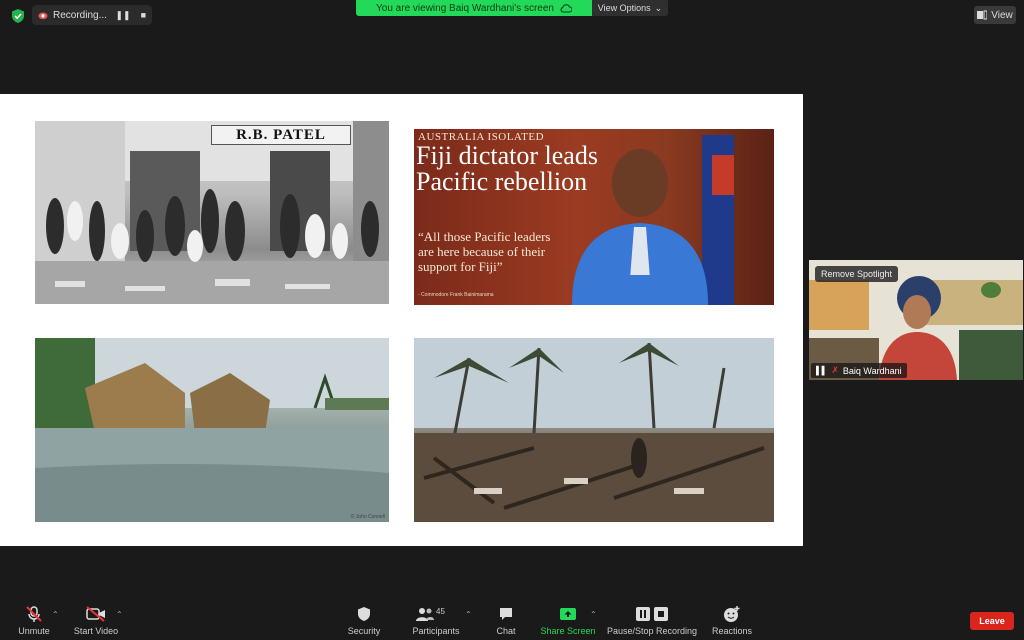  I want to click on pause-stop-icon, so click(652, 614).